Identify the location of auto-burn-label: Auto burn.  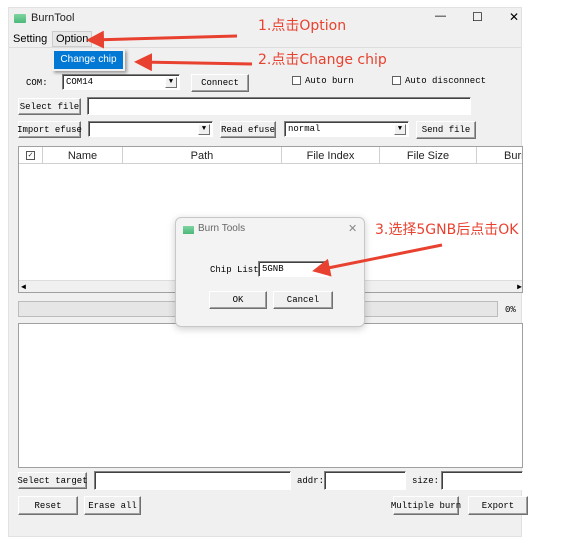
(329, 81).